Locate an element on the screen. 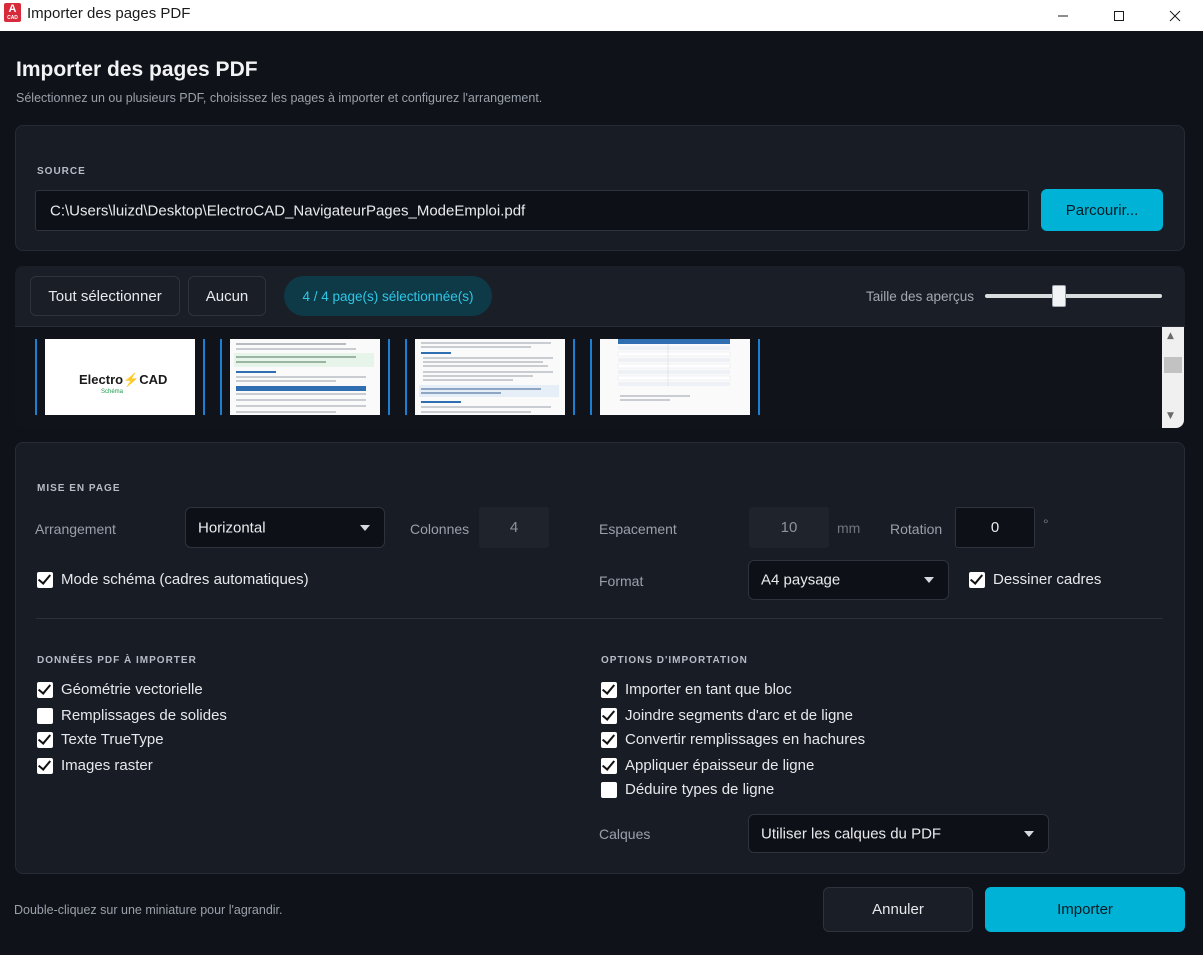 Image resolution: width=1203 pixels, height=955 pixels. spacing-input: 10 is located at coordinates (789, 527).